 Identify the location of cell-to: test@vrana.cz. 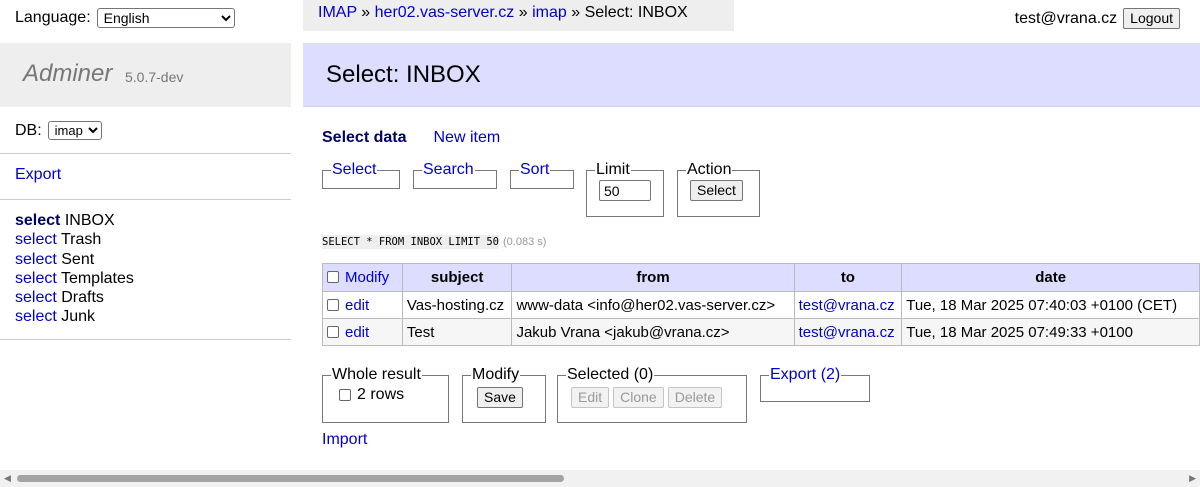
(848, 305).